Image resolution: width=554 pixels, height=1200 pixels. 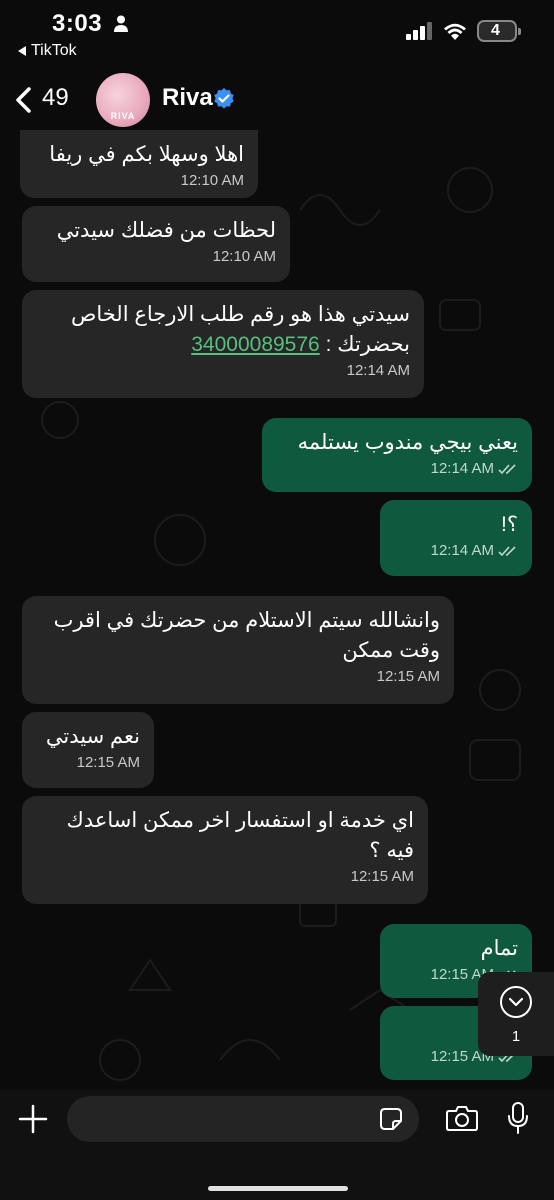 I want to click on contact-name: Riva, so click(x=187, y=98).